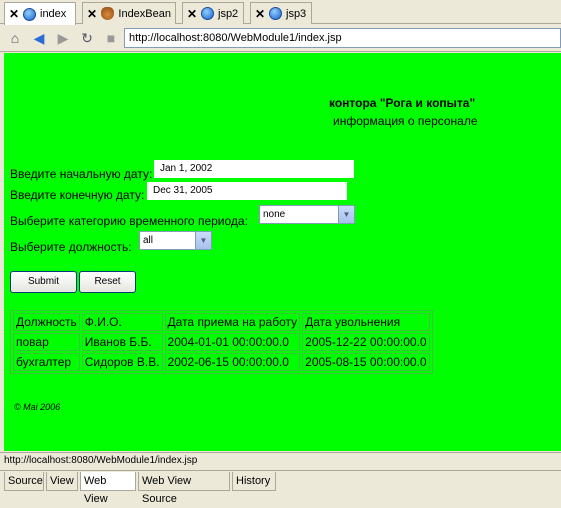  What do you see at coordinates (81, 174) in the screenshot?
I see `start-date-label: Введите начальную дату:` at bounding box center [81, 174].